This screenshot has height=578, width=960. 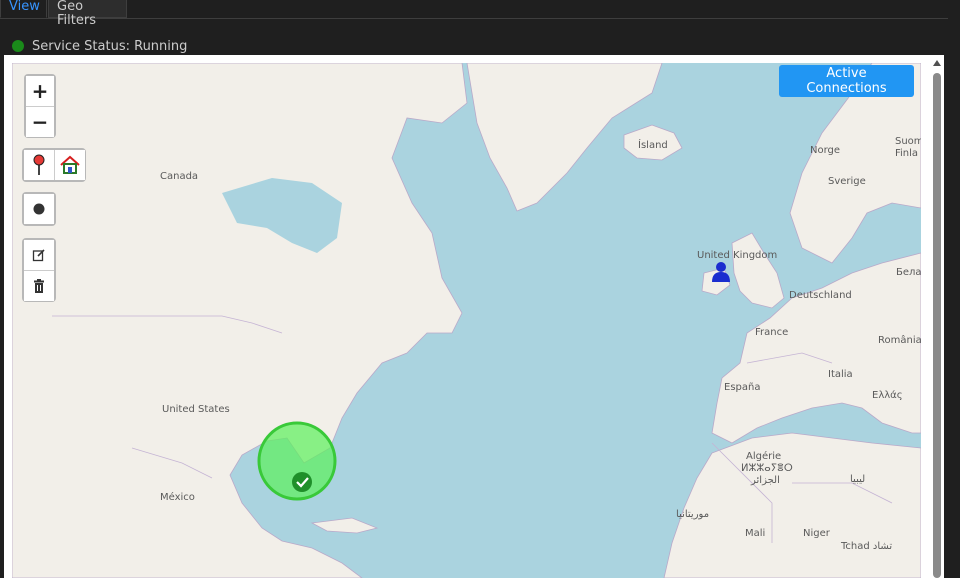 What do you see at coordinates (179, 176) in the screenshot?
I see `label-canada: Canada` at bounding box center [179, 176].